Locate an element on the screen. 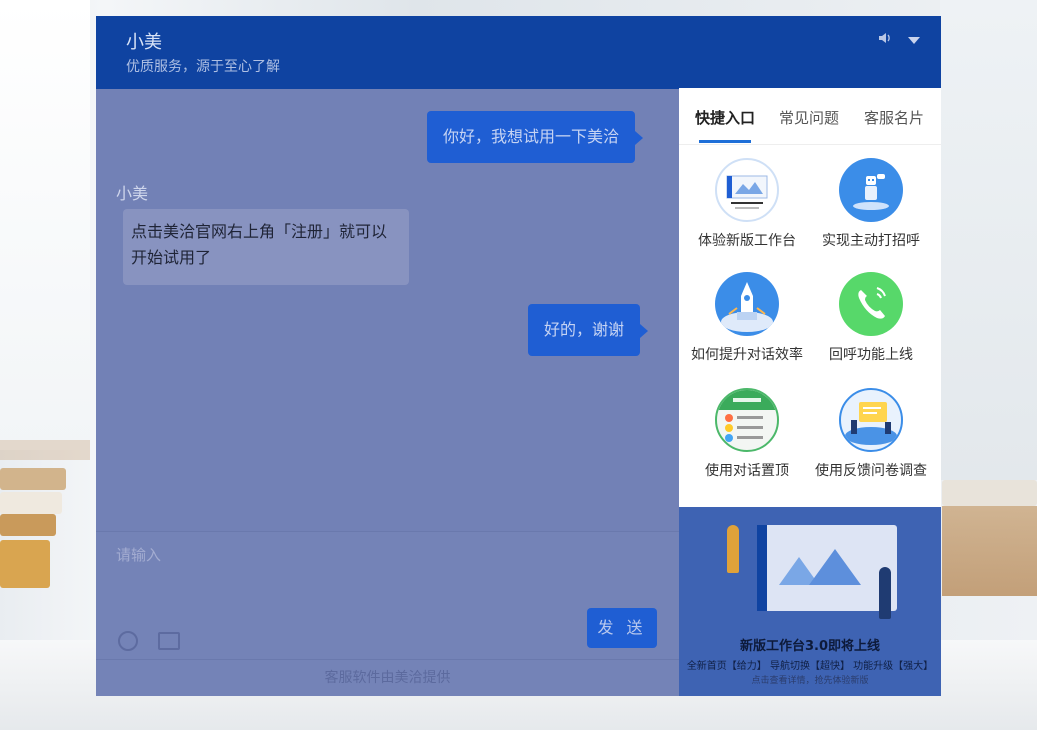  powered-by-footer: 客服软件由美洽提供 is located at coordinates (387, 677).